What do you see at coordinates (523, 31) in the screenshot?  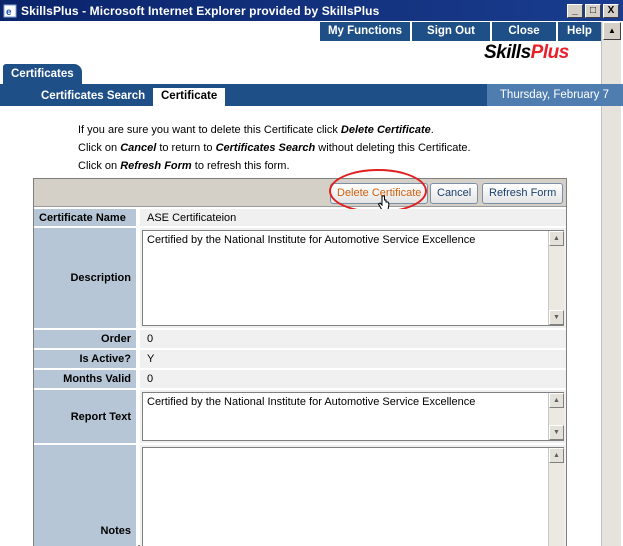 I see `nav-close: Close` at bounding box center [523, 31].